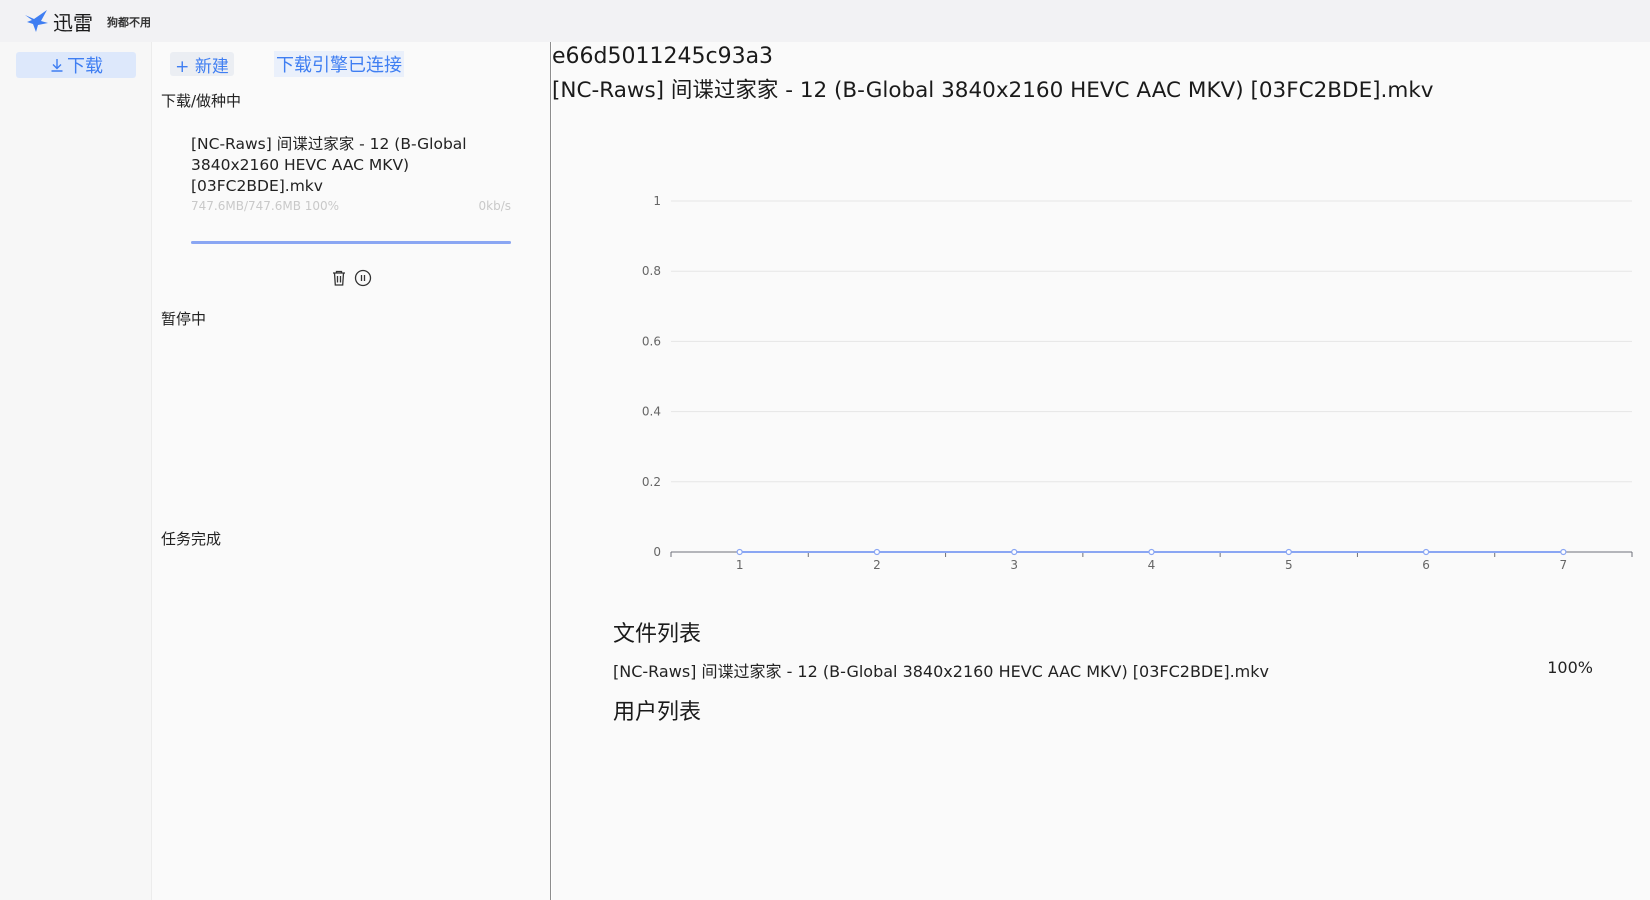  What do you see at coordinates (57, 65) in the screenshot?
I see `download-icon` at bounding box center [57, 65].